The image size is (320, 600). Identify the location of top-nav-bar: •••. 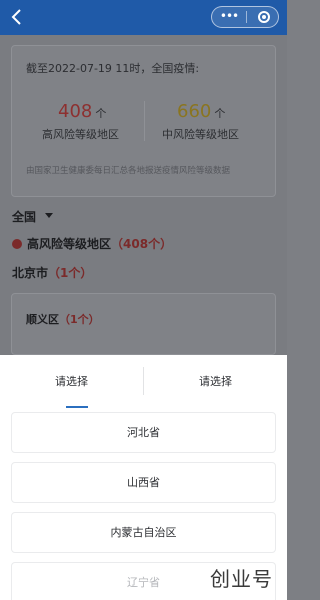
(143, 17).